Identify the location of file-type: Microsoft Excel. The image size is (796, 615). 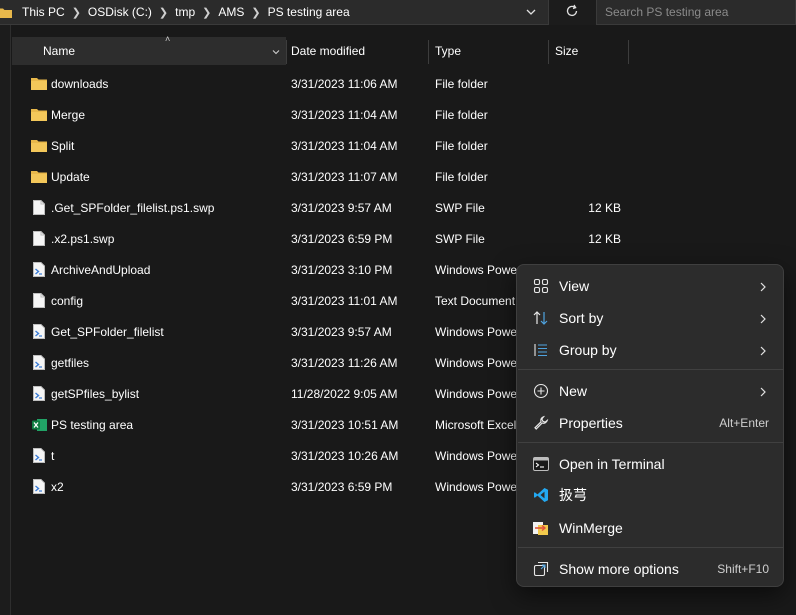
(476, 424).